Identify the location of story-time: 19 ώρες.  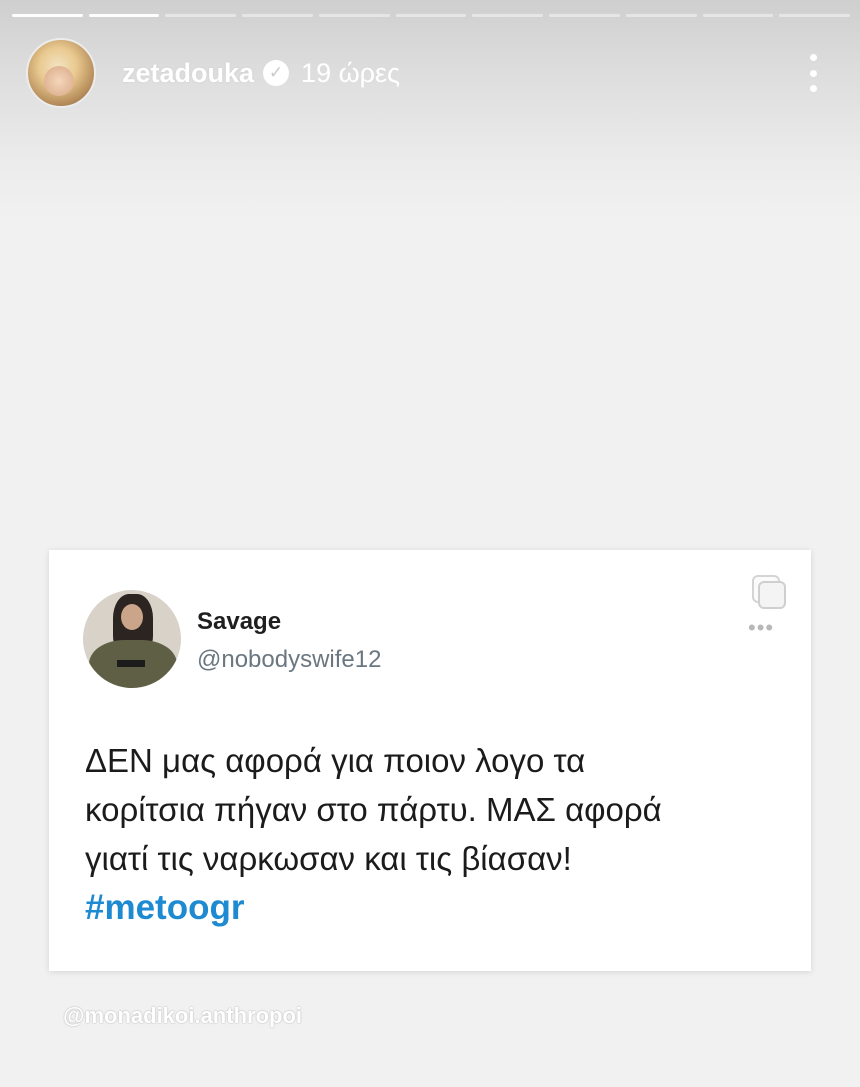
(351, 72).